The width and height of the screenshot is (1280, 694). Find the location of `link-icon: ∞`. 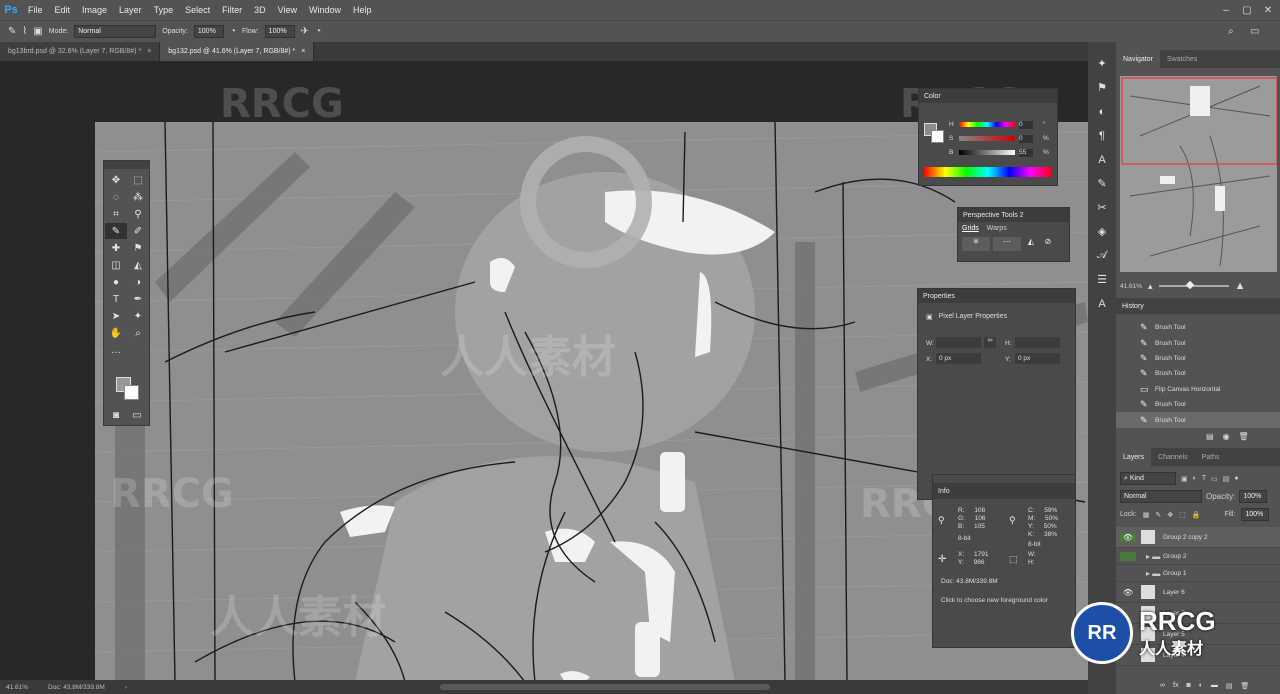

link-icon: ∞ is located at coordinates (990, 342).